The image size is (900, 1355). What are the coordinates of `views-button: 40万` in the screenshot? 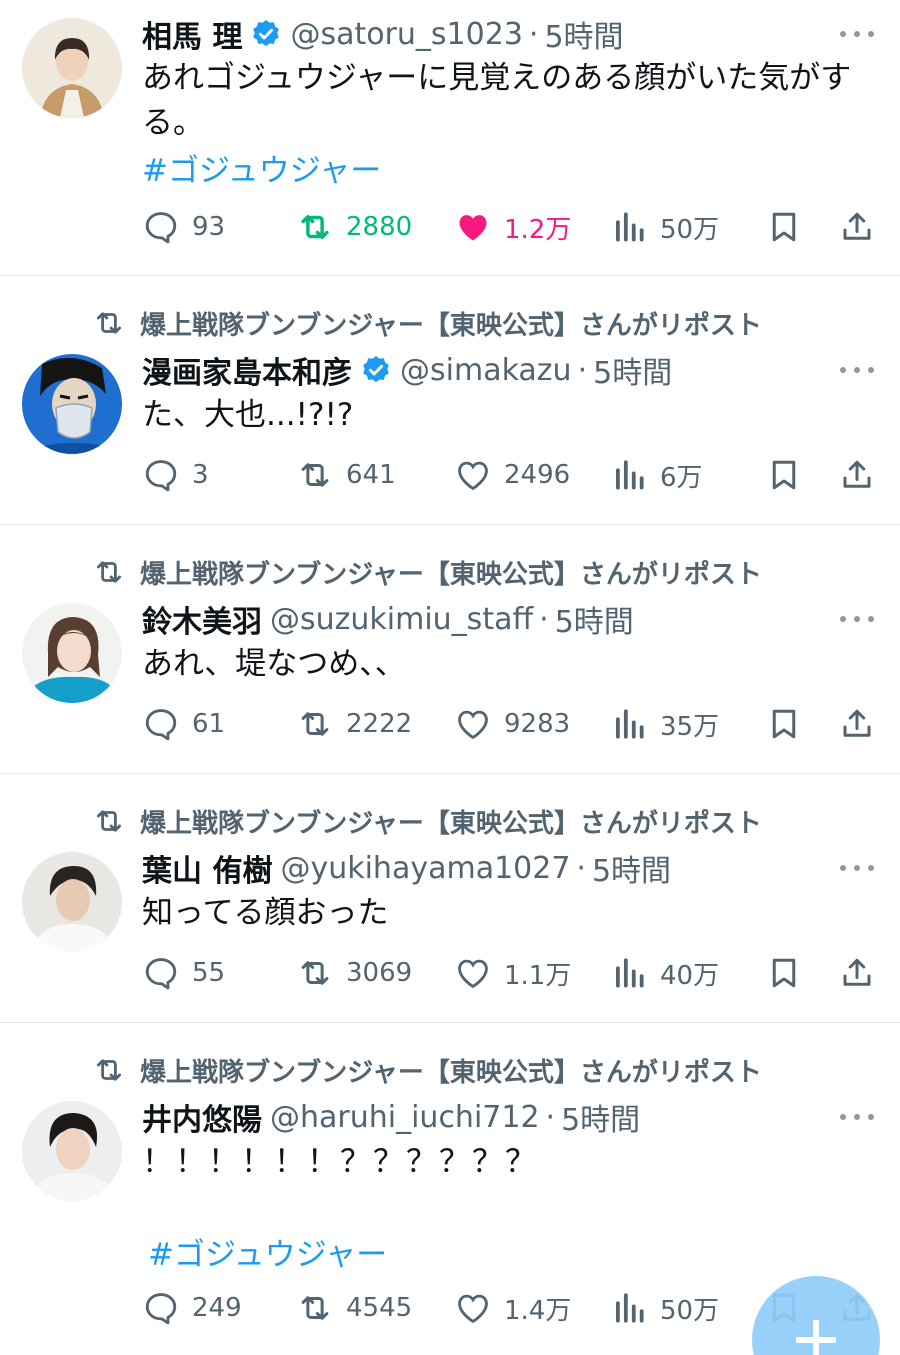 It's located at (664, 973).